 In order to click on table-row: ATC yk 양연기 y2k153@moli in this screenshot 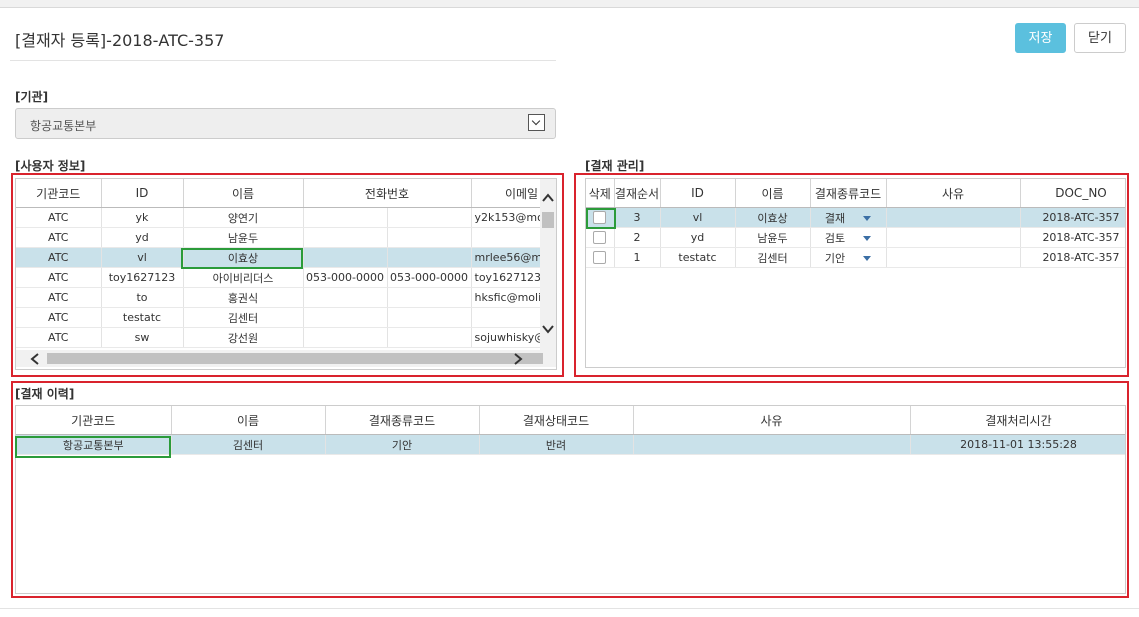, I will do `click(286, 217)`.